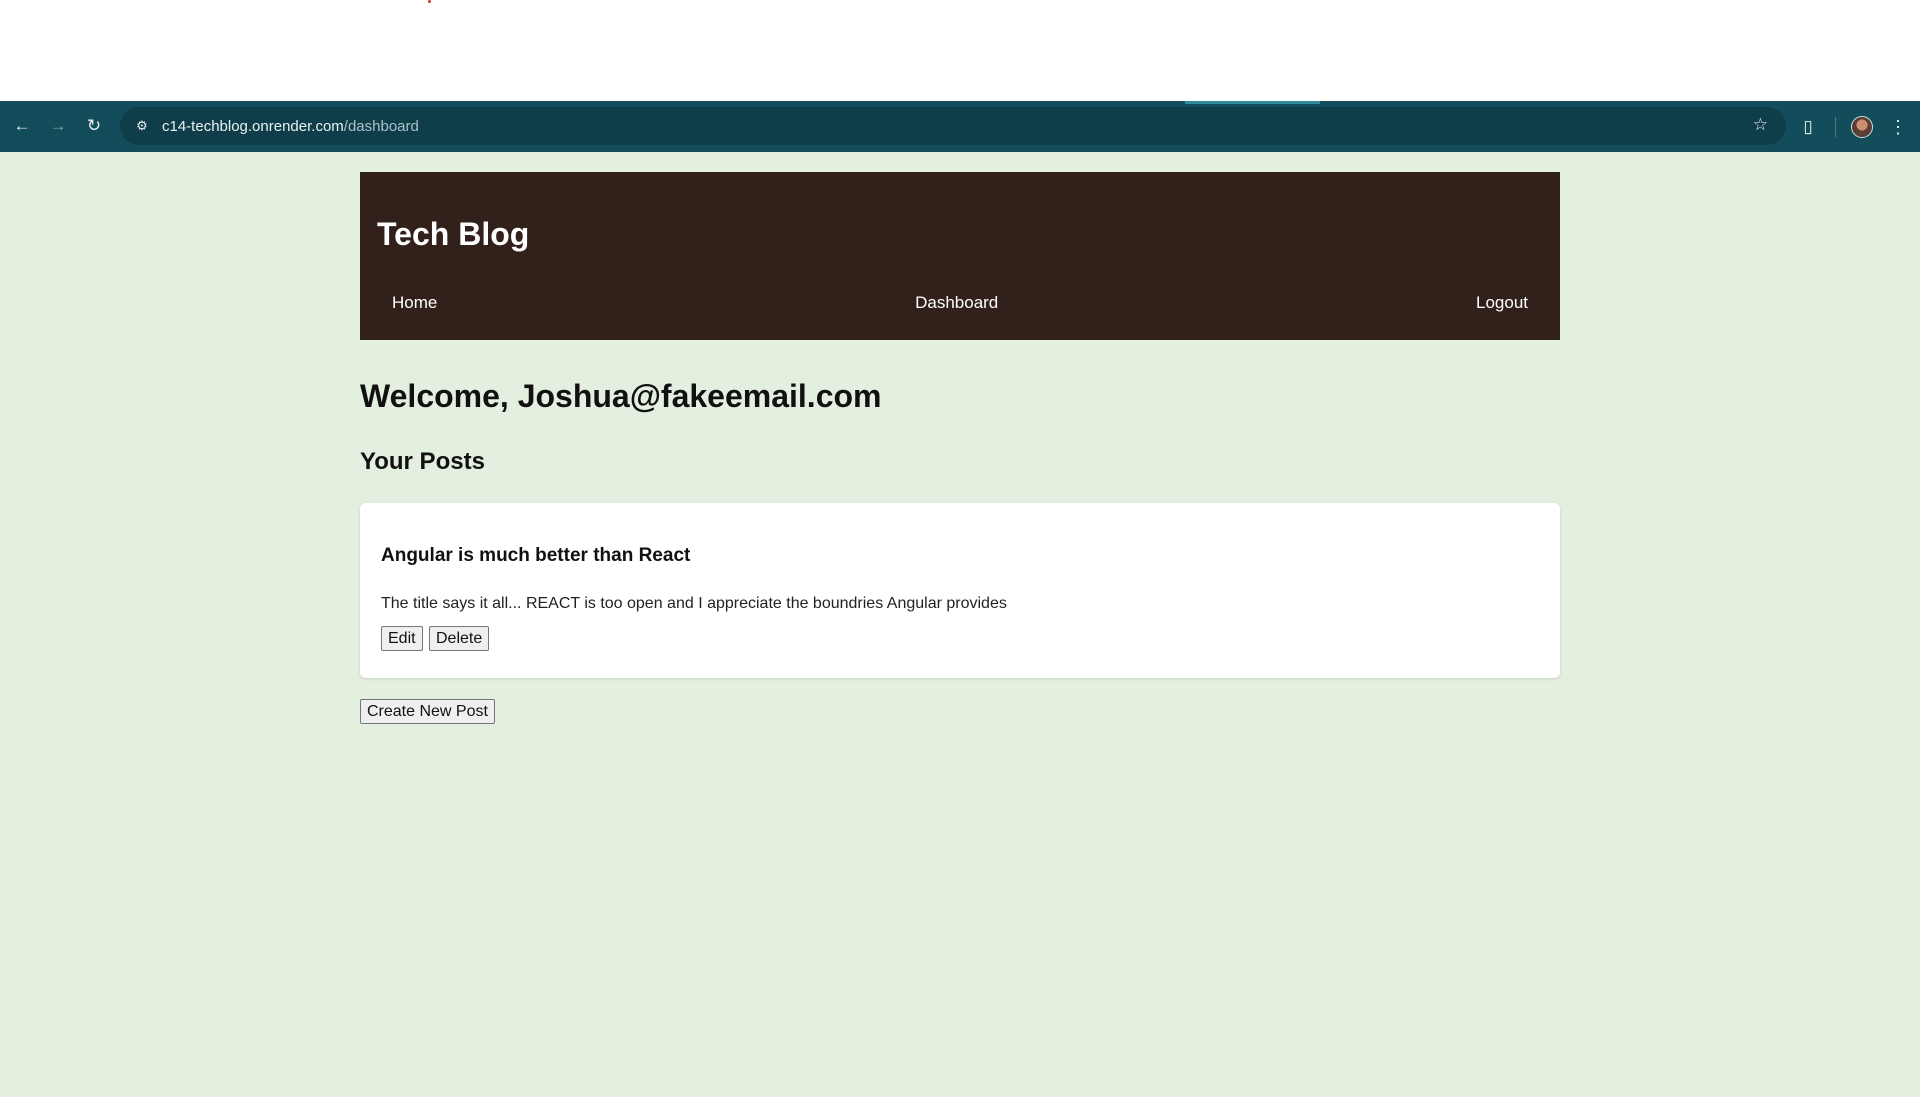 The width and height of the screenshot is (1920, 1097). What do you see at coordinates (142, 126) in the screenshot?
I see `site-info-icon: ⚙` at bounding box center [142, 126].